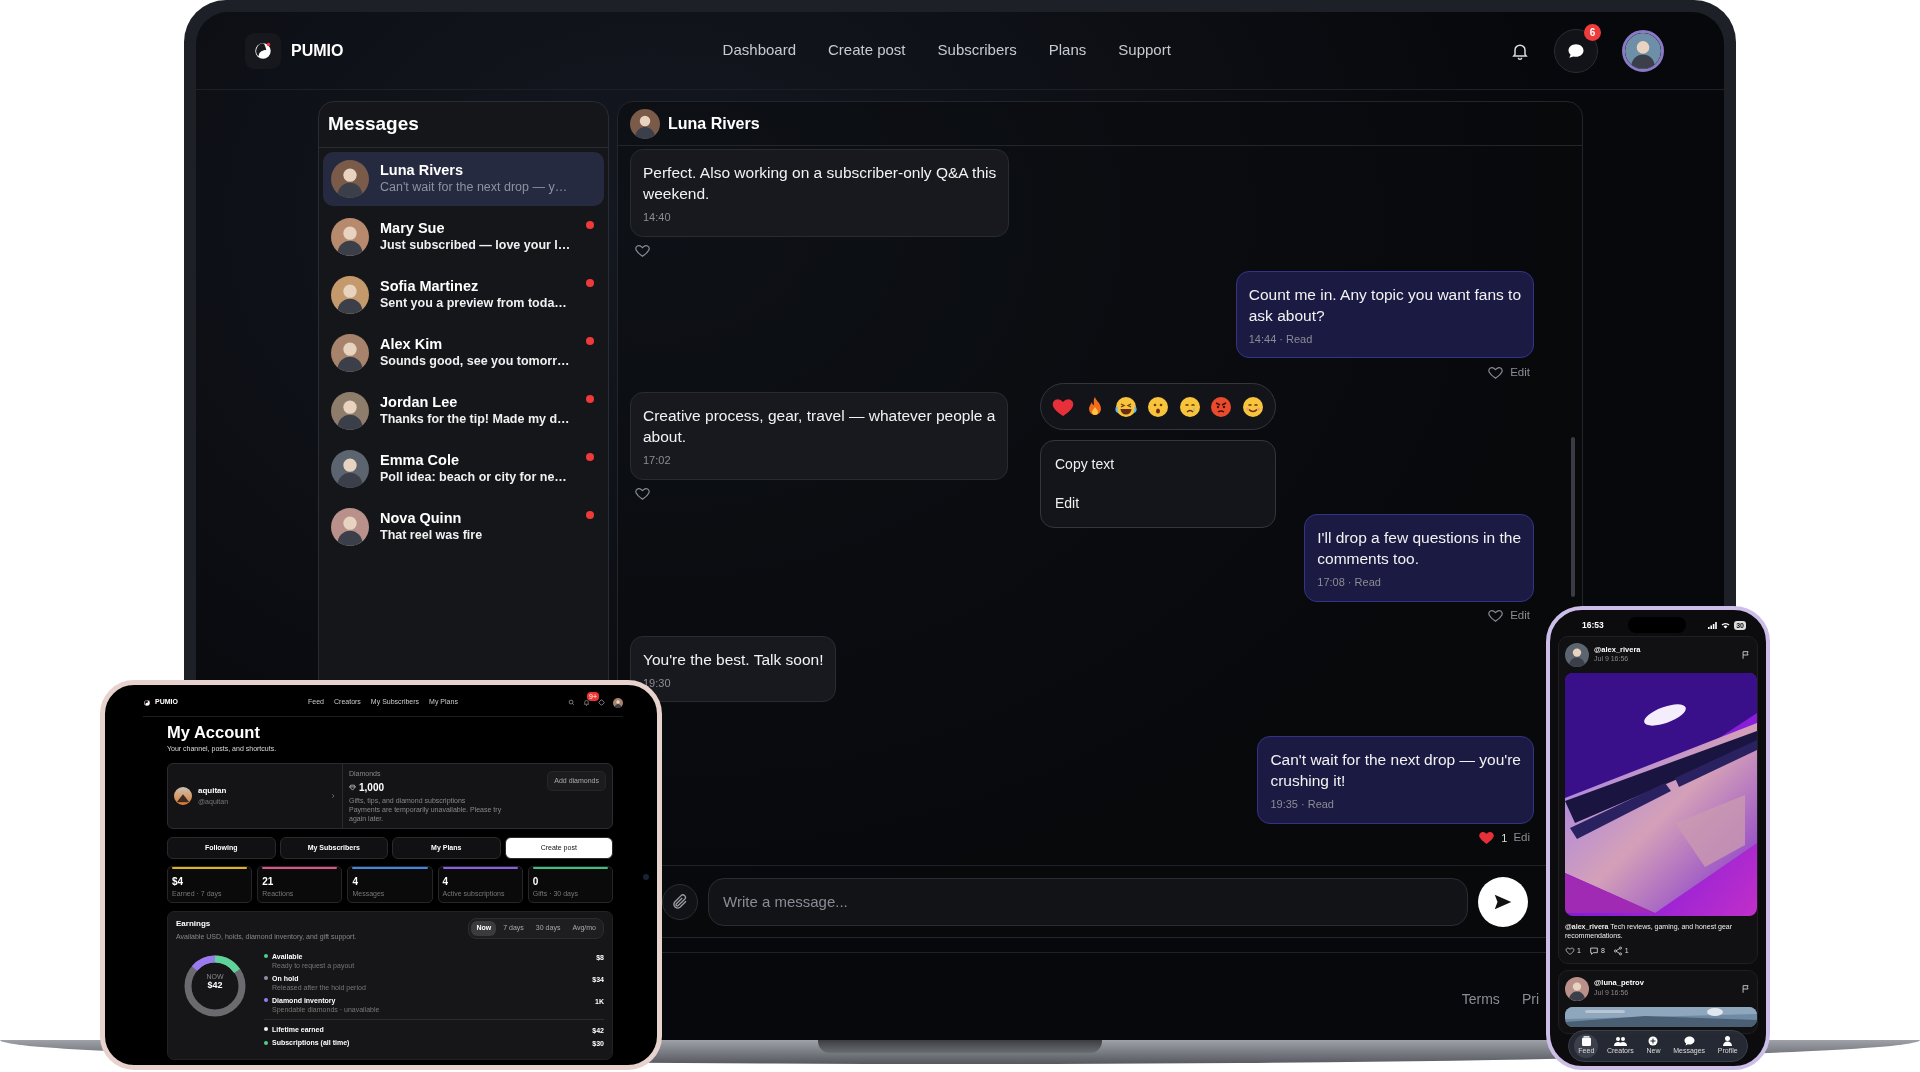 This screenshot has width=1920, height=1072. What do you see at coordinates (421, 518) in the screenshot?
I see `contact-name: Nova Quinn` at bounding box center [421, 518].